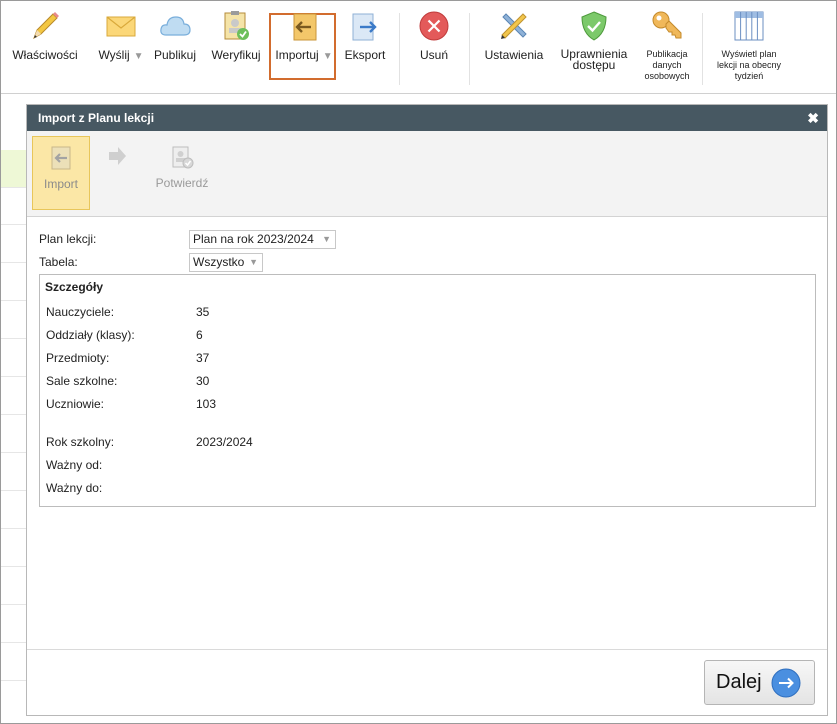 The height and width of the screenshot is (724, 837). I want to click on export-arrow-icon, so click(364, 27).